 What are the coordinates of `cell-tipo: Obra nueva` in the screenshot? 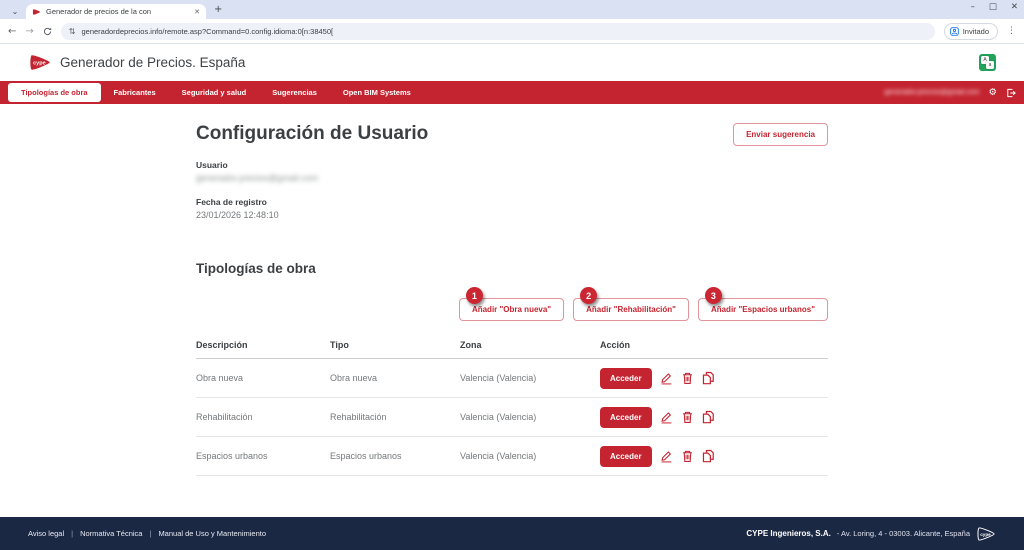 It's located at (395, 378).